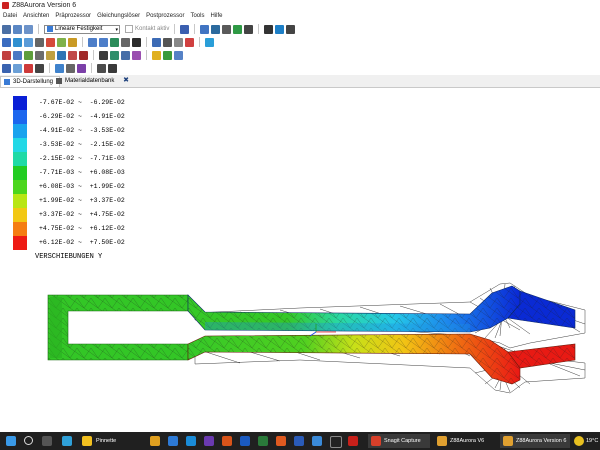  What do you see at coordinates (249, 29) in the screenshot?
I see `view-icon` at bounding box center [249, 29].